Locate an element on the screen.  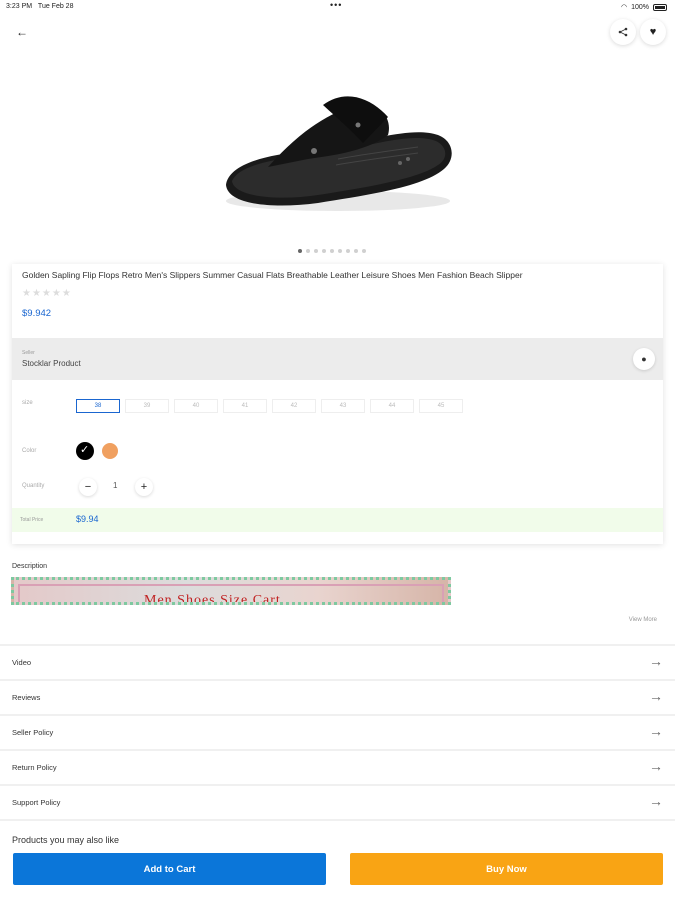
check-icon: ✓ is located at coordinates (85, 450).